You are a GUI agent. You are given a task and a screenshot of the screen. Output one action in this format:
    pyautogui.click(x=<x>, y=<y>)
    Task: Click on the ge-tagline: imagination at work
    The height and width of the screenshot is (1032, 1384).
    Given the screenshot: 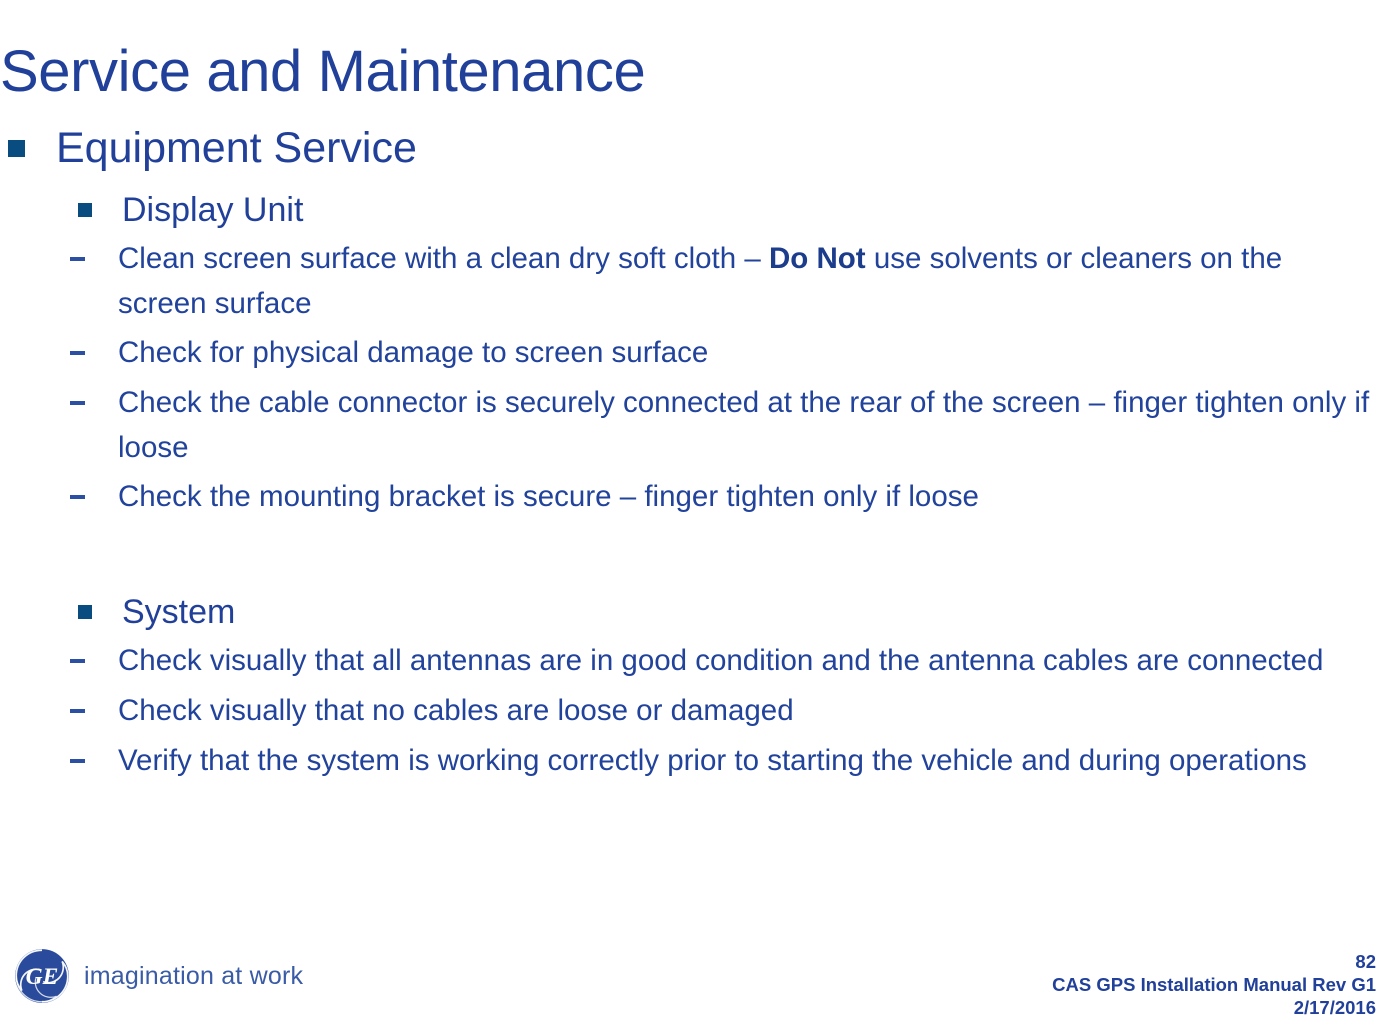 What is the action you would take?
    pyautogui.click(x=194, y=976)
    